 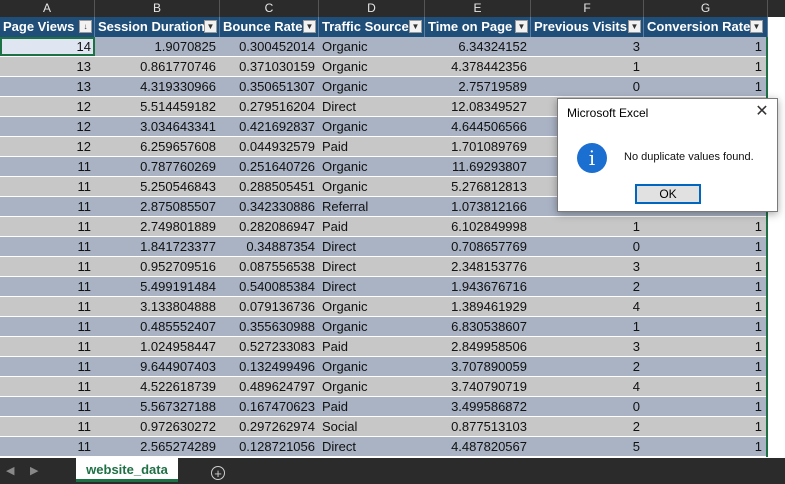 I want to click on cell-session-duration: 4.319330966, so click(x=157, y=86).